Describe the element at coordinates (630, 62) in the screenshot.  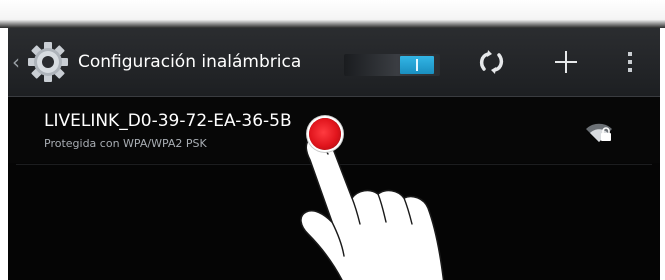
I see `overflow-menu-icon` at that location.